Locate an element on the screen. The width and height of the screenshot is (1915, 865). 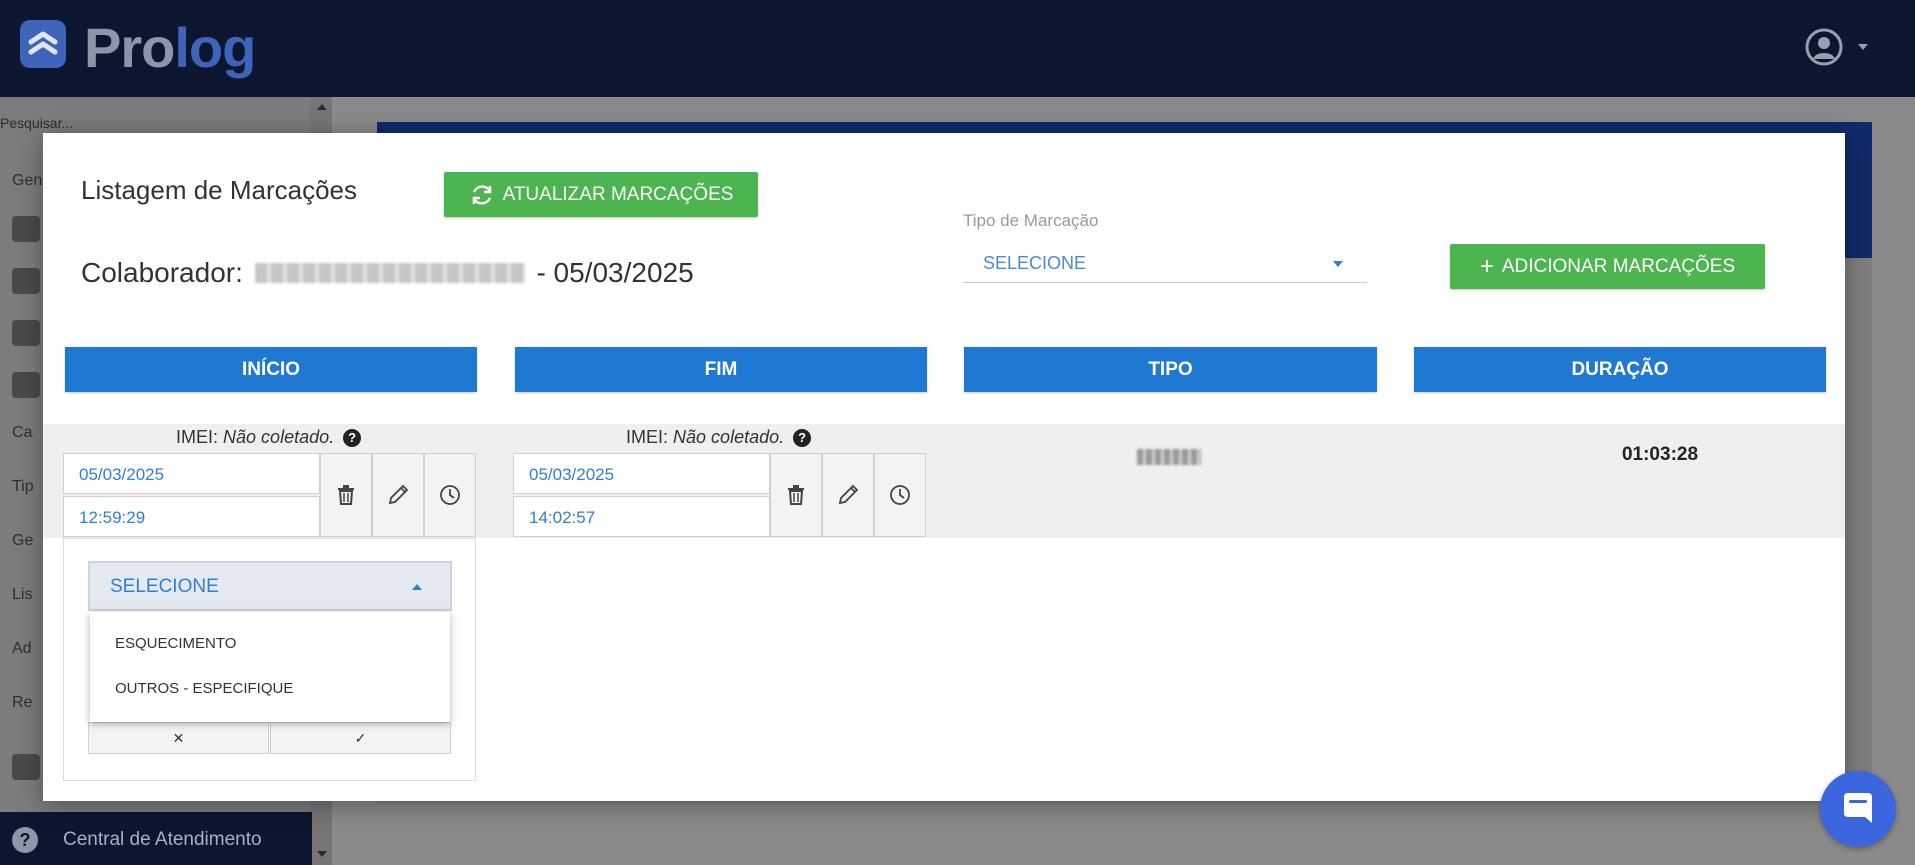
briefcase-icon is located at coordinates (26, 333).